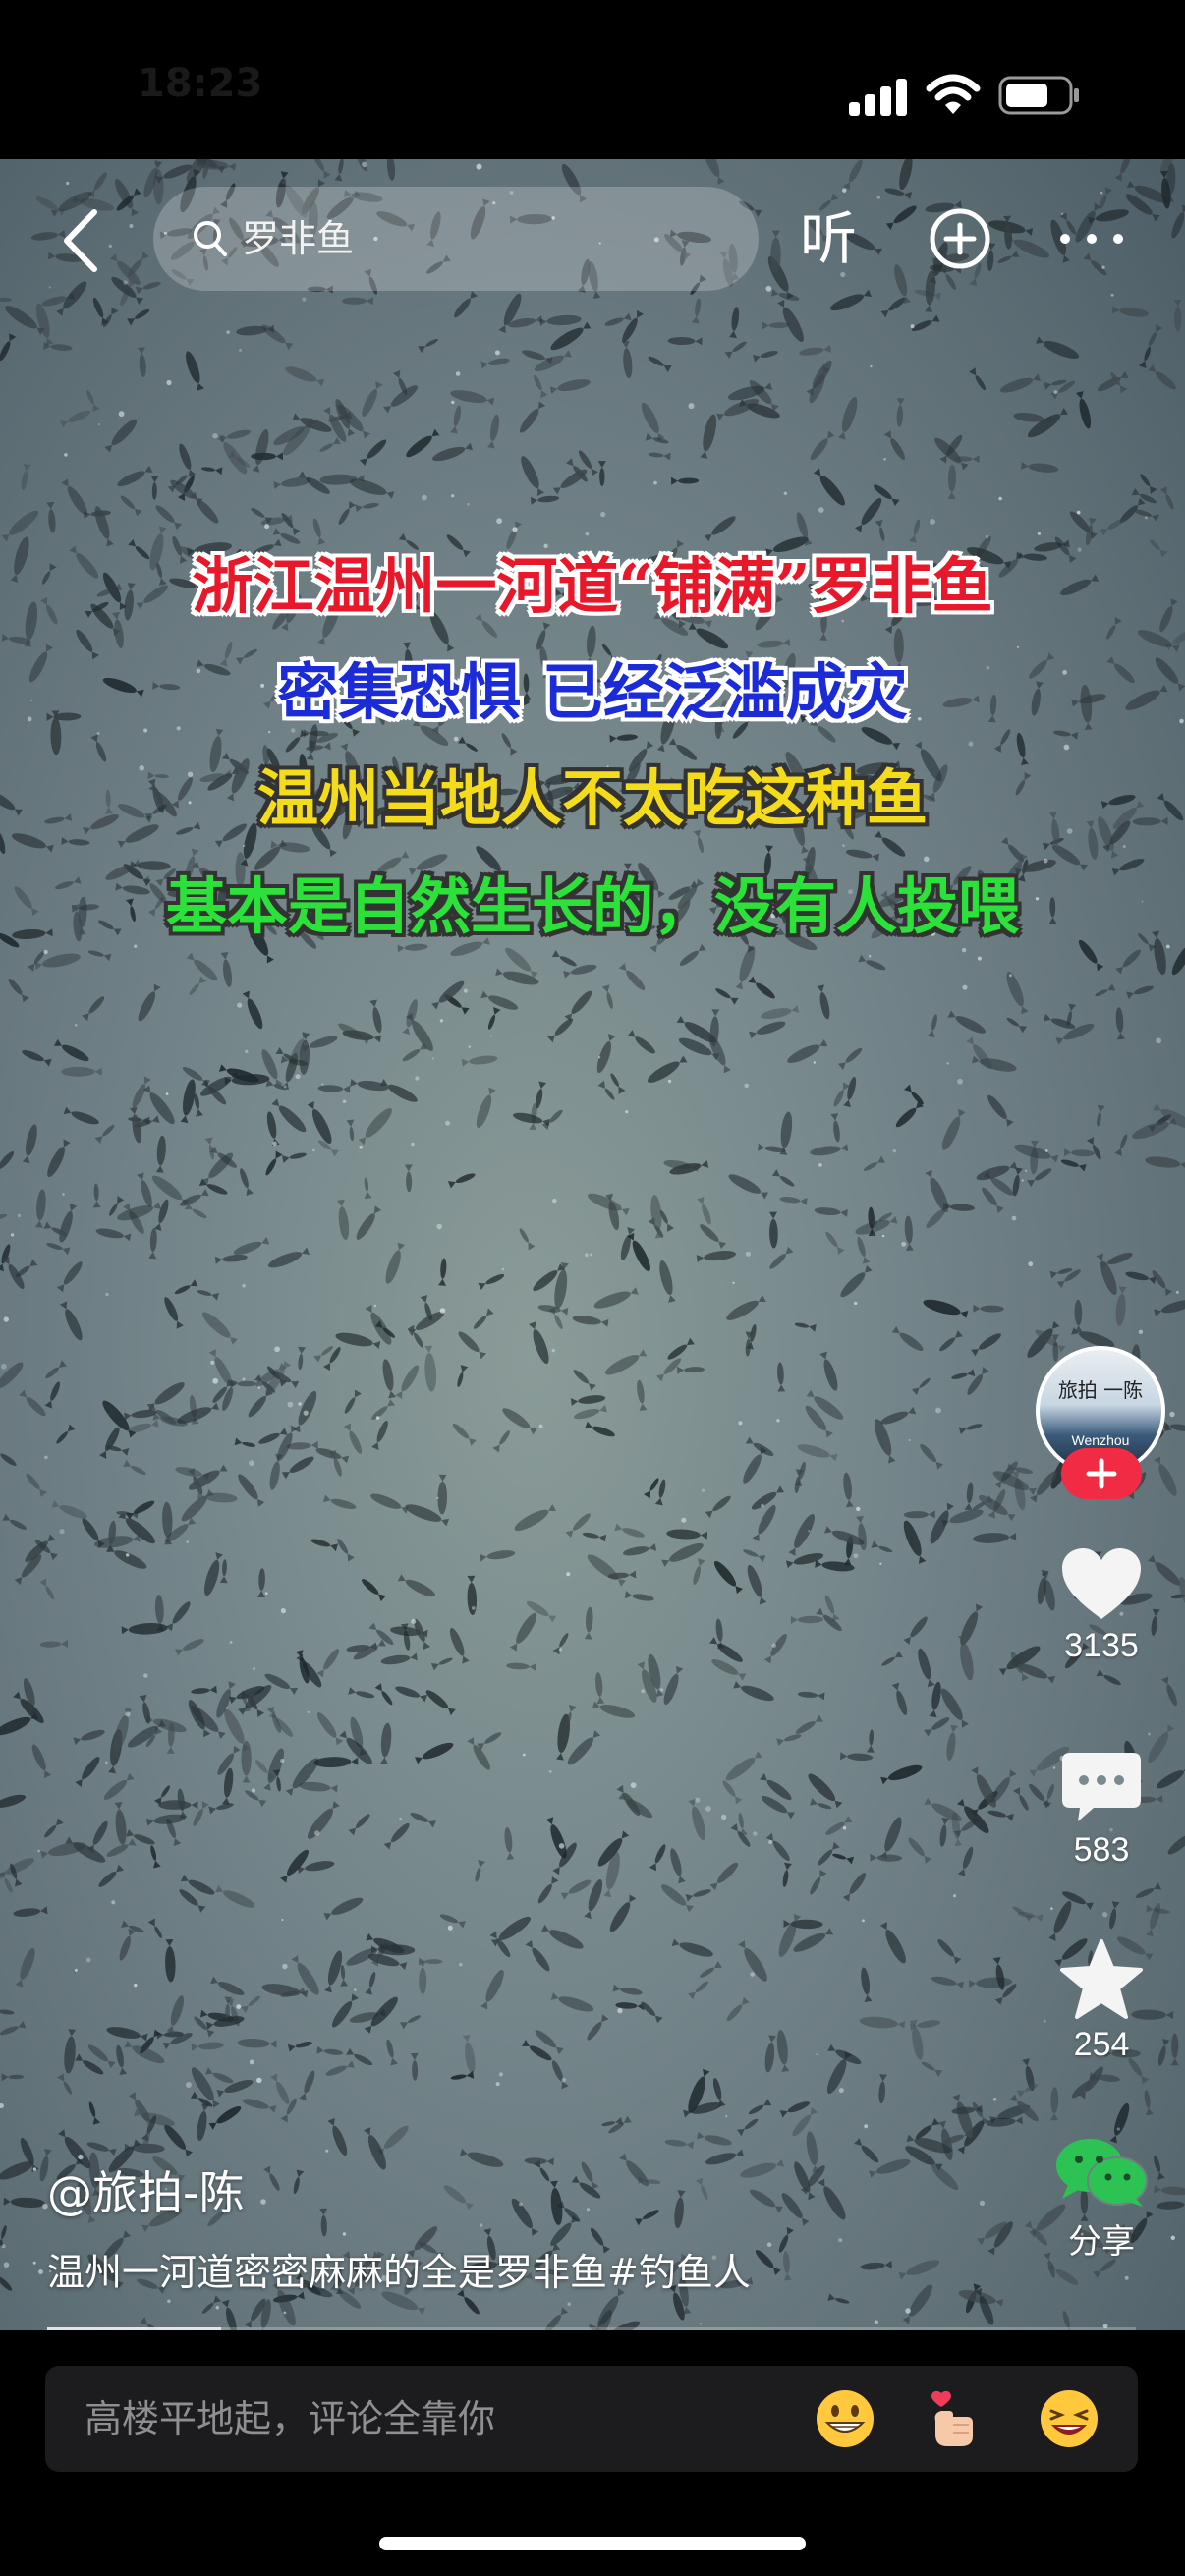 This screenshot has width=1185, height=2576. Describe the element at coordinates (592, 798) in the screenshot. I see `video-caption-line-3: 温州当地人不太吃这种鱼` at that location.